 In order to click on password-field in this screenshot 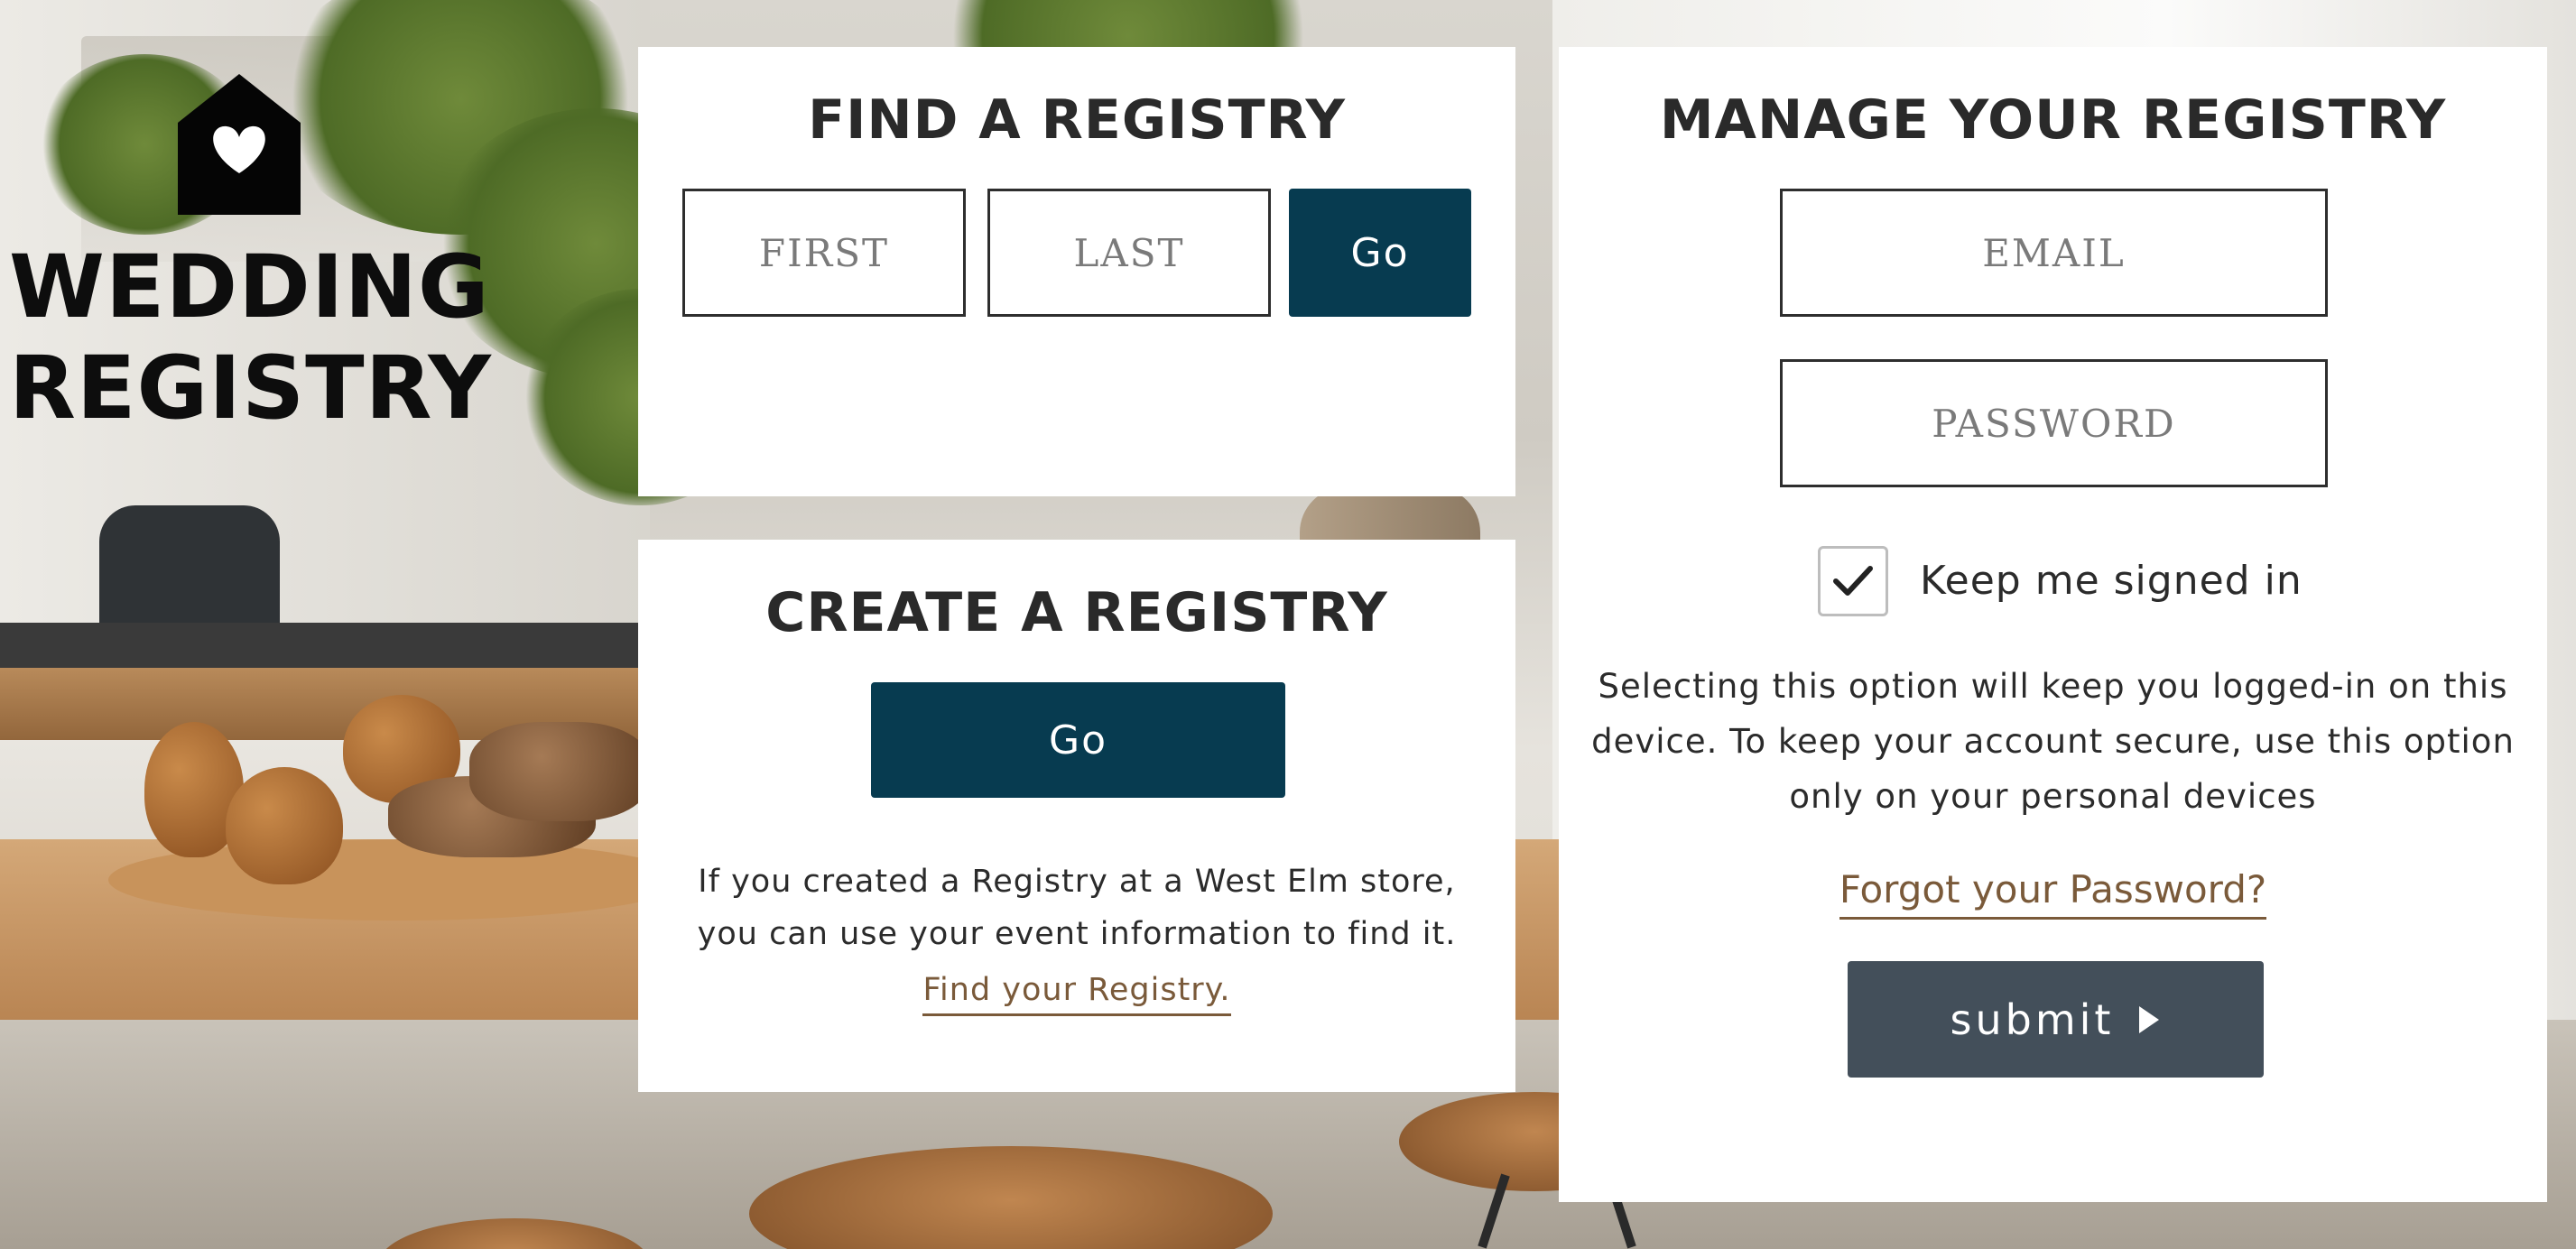, I will do `click(2054, 423)`.